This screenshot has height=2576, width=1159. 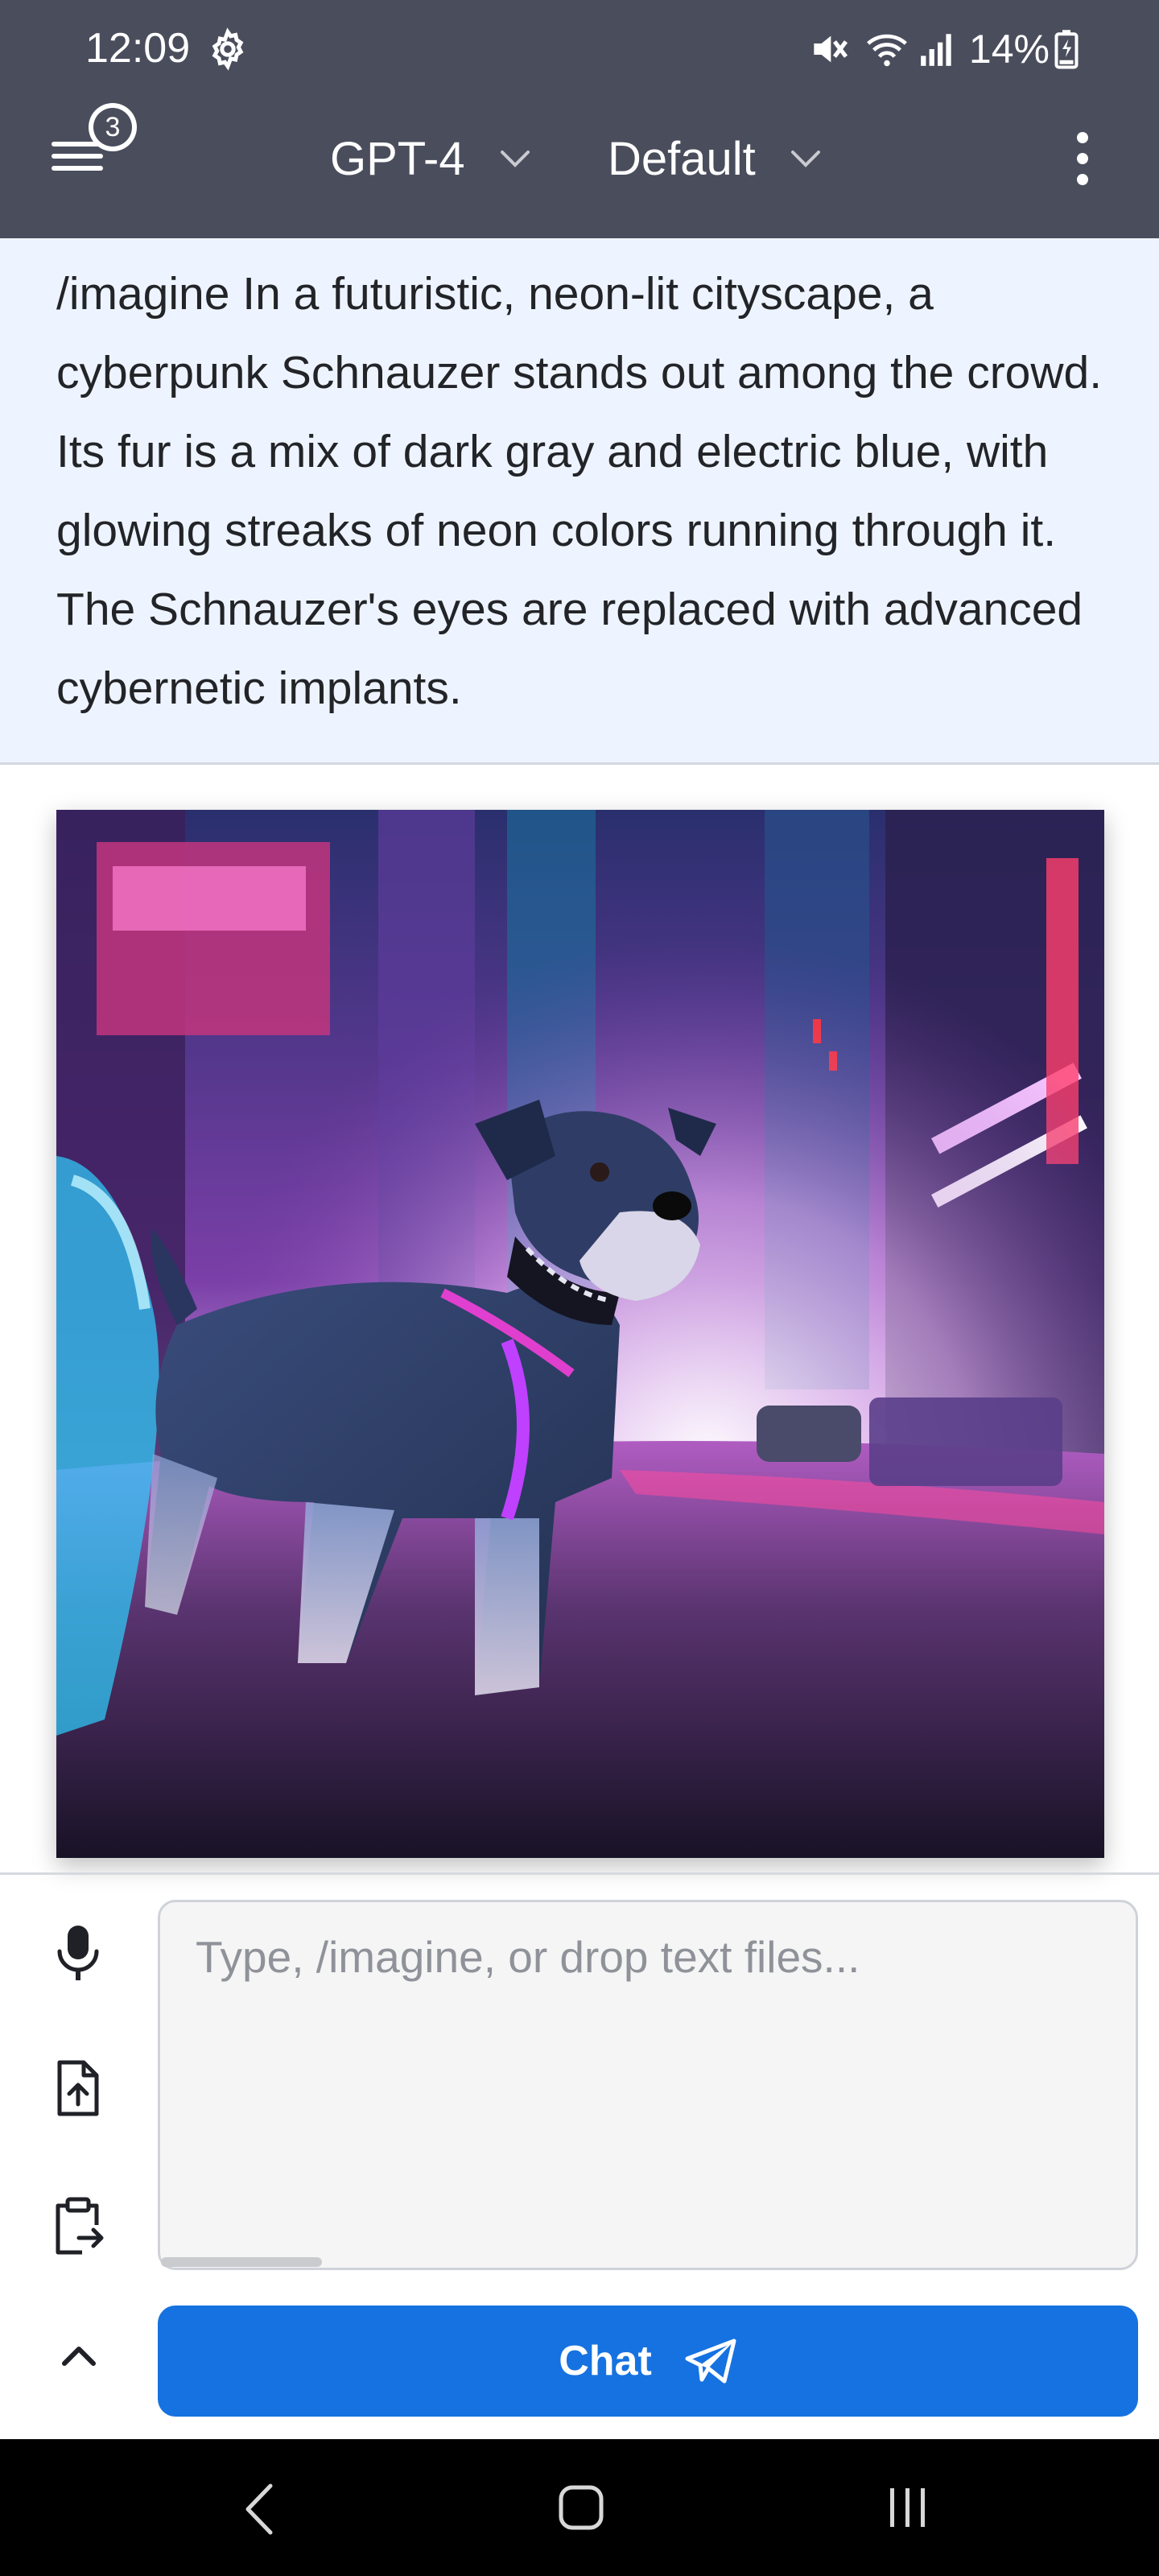 I want to click on back-icon, so click(x=259, y=2509).